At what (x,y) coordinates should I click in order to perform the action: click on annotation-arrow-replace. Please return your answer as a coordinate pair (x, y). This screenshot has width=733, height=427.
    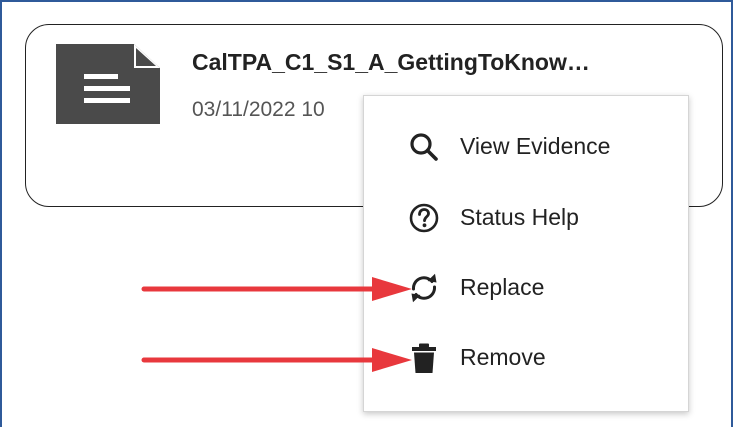
    Looking at the image, I should click on (276, 289).